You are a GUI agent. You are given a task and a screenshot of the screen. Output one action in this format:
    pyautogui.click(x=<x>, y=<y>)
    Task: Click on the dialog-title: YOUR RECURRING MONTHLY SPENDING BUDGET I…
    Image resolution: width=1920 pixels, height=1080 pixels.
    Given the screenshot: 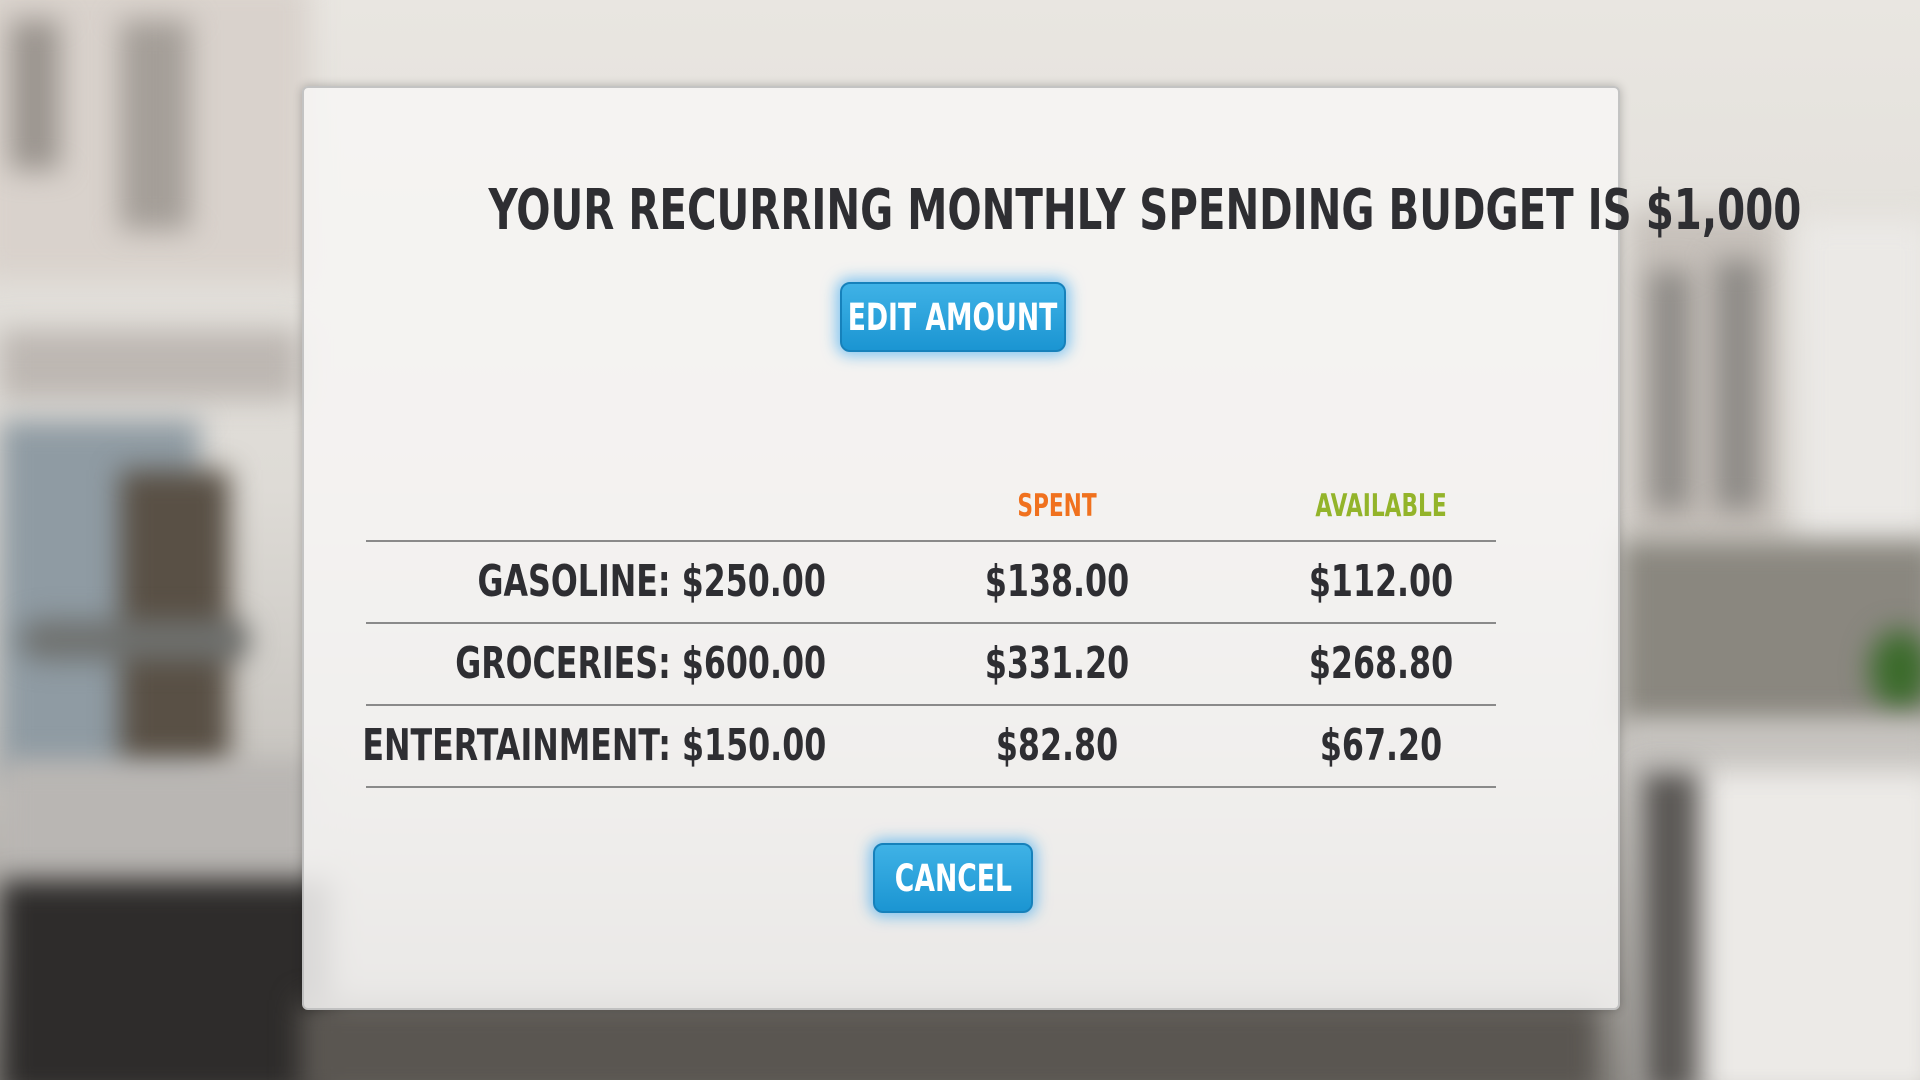 What is the action you would take?
    pyautogui.click(x=1145, y=210)
    